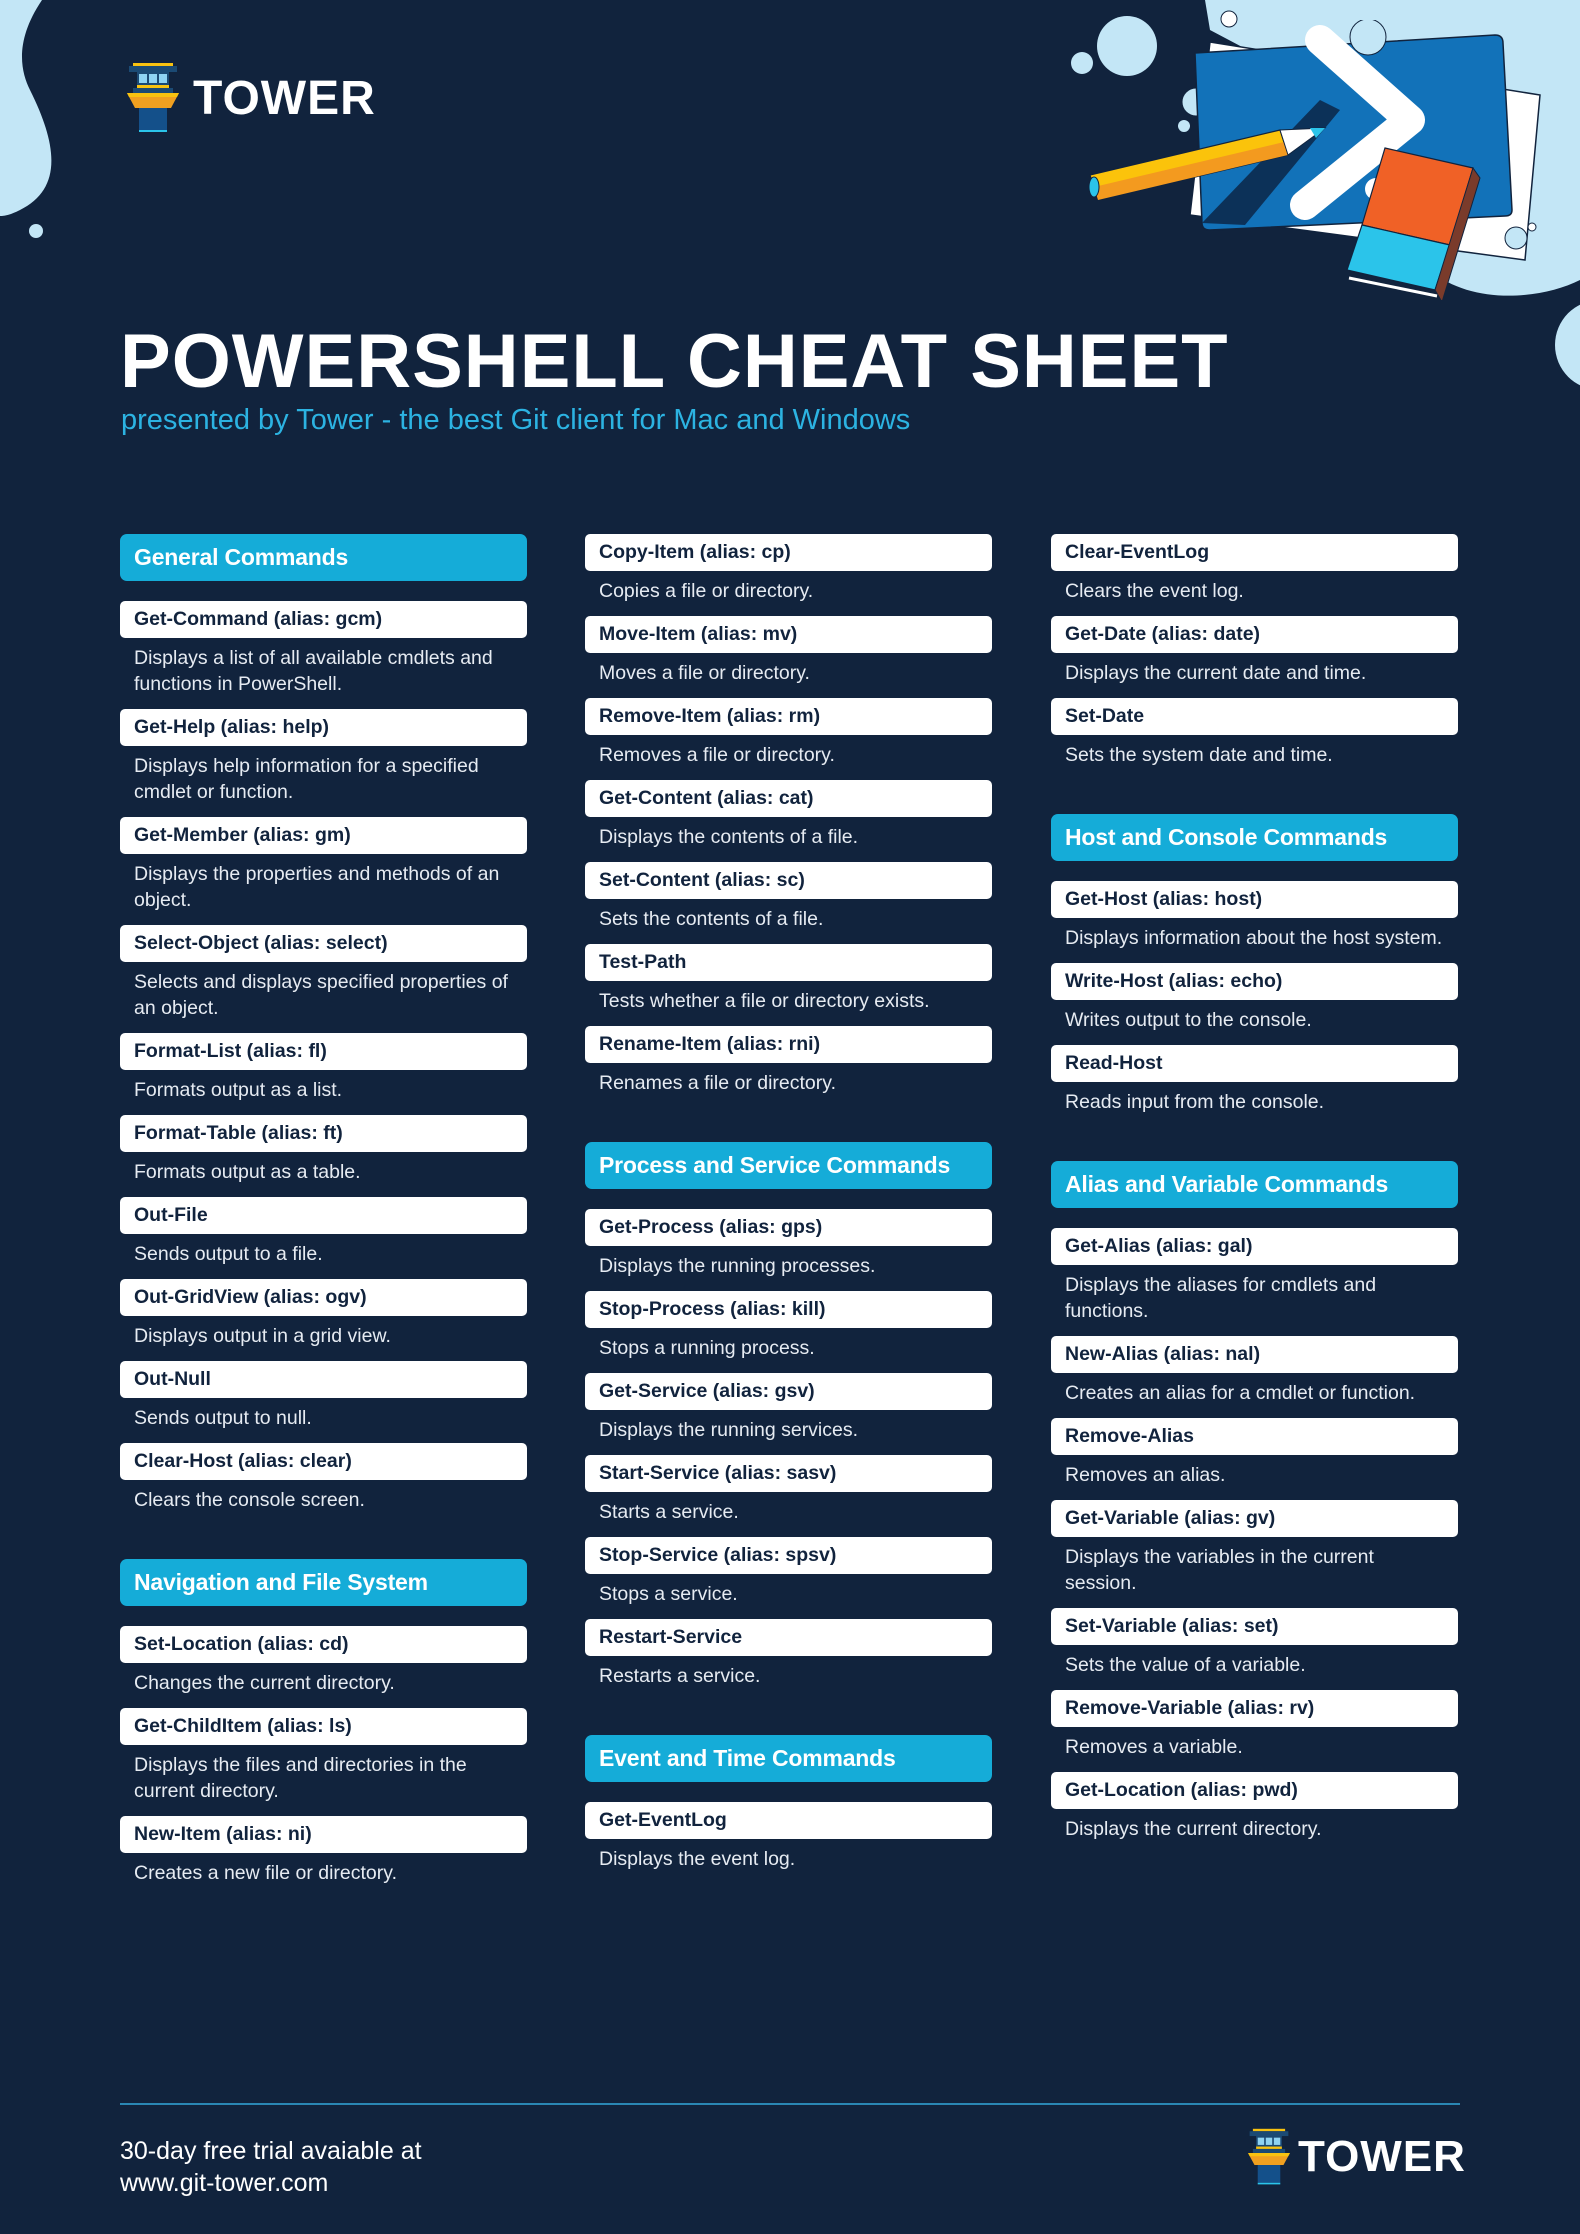  Describe the element at coordinates (1254, 1184) in the screenshot. I see `section-header: Alias and Variable Commands` at that location.